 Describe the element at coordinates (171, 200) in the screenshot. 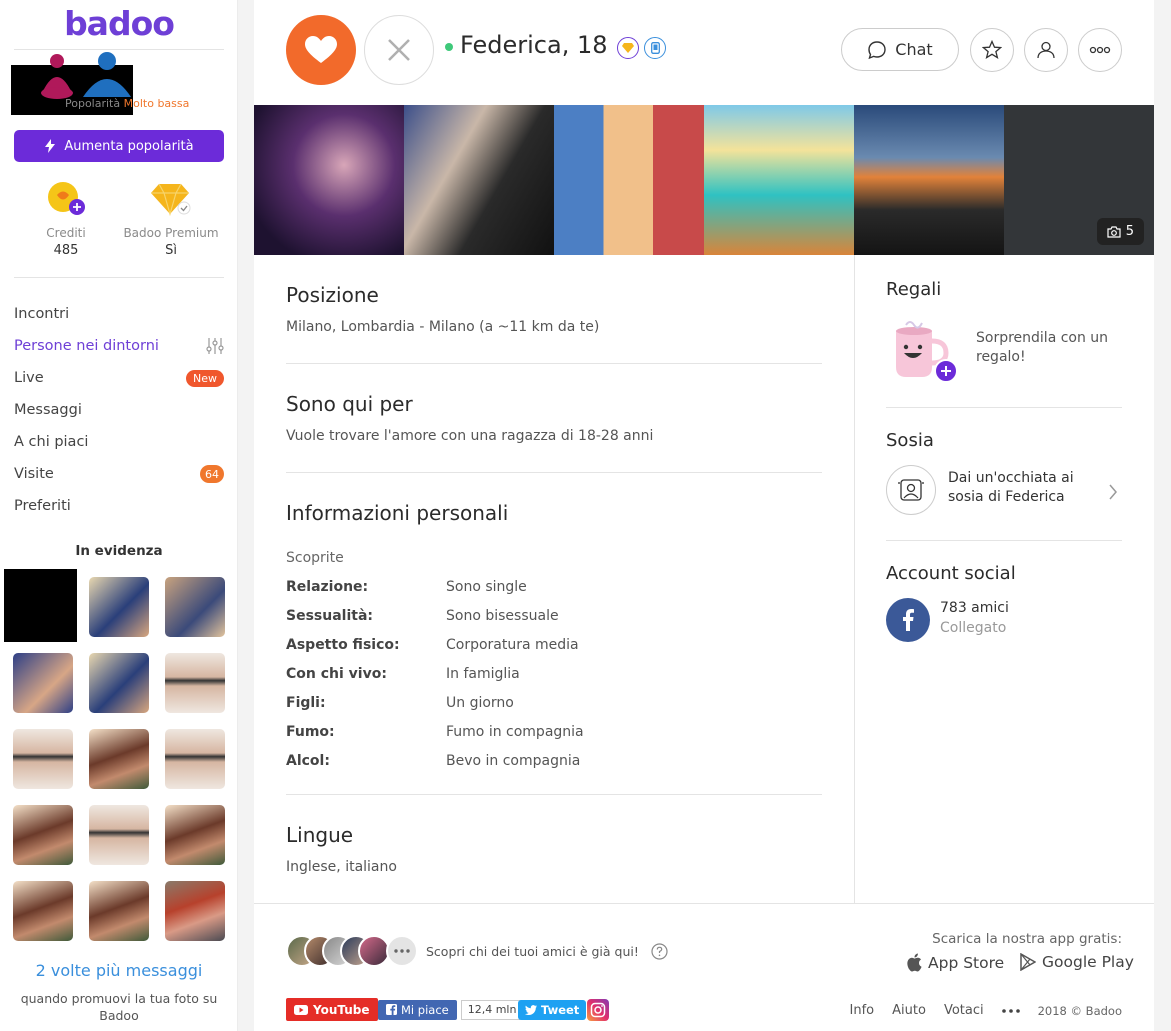

I see `premium-diamond-icon` at that location.